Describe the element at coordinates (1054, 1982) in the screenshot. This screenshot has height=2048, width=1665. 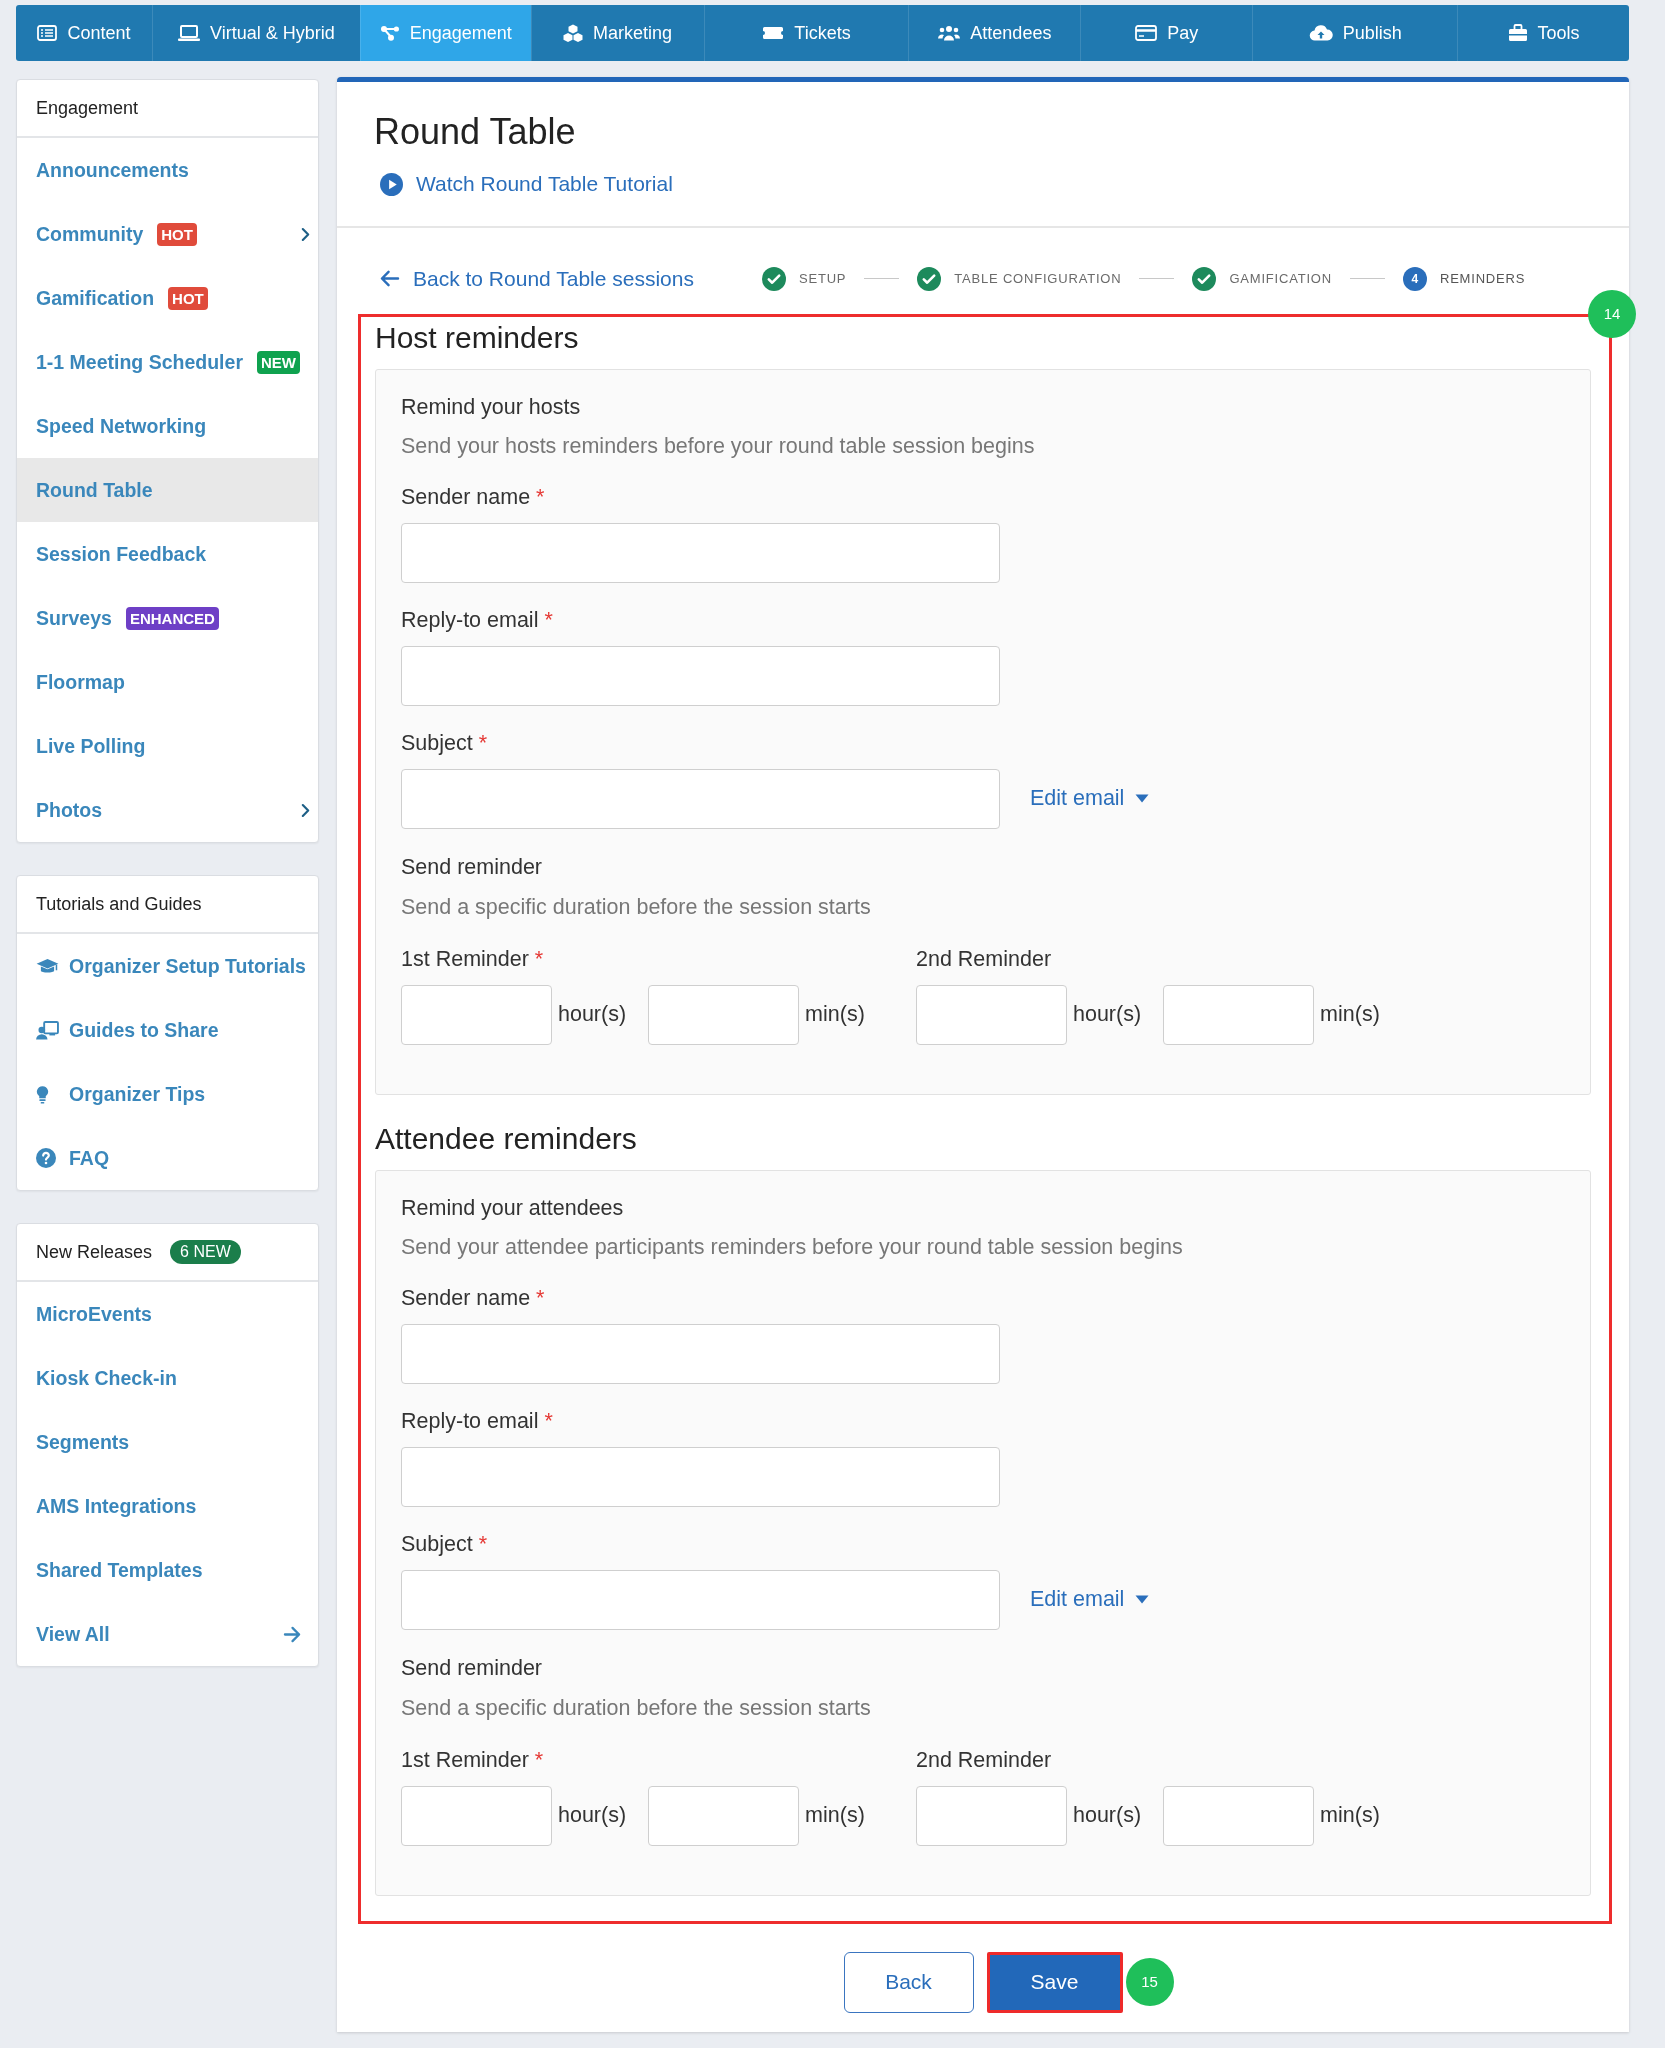
I see `save-button: Save` at that location.